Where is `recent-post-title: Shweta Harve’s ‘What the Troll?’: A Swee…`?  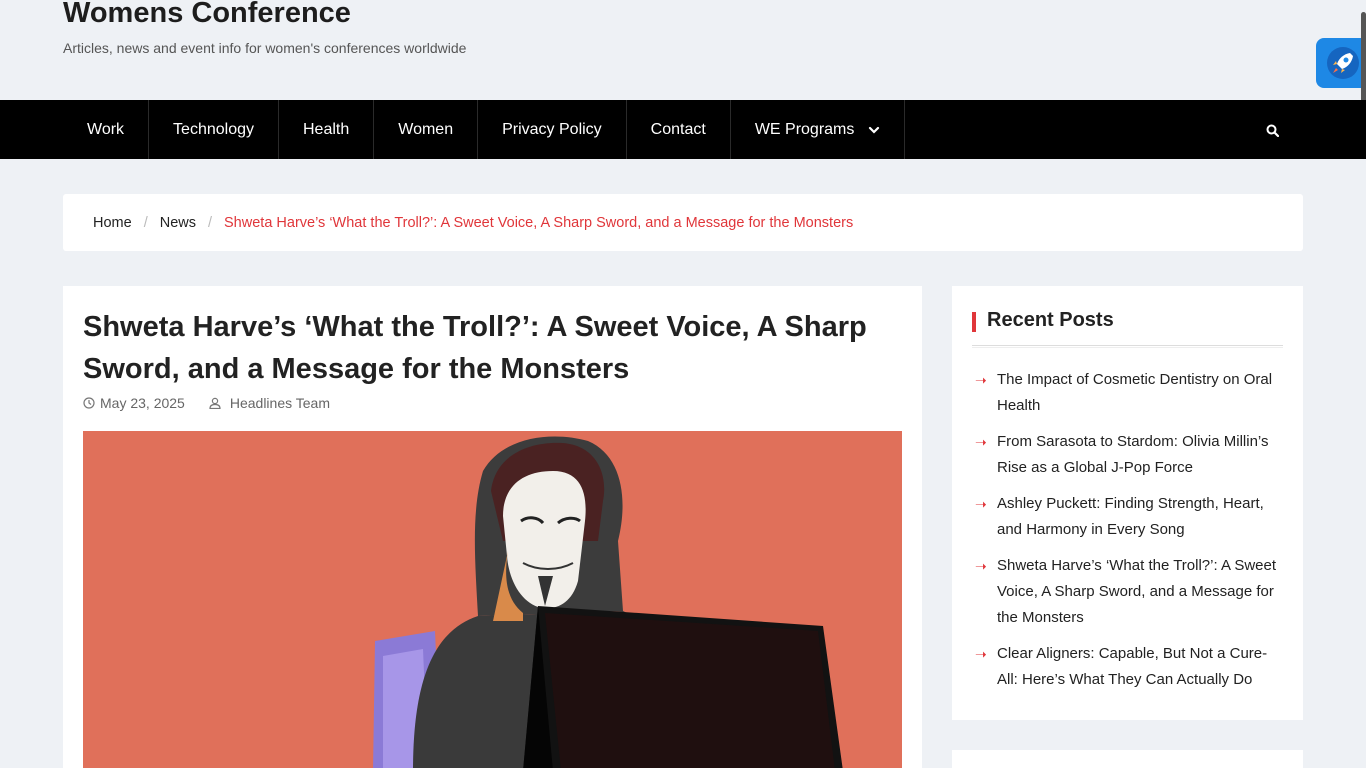 recent-post-title: Shweta Harve’s ‘What the Troll?’: A Swee… is located at coordinates (1137, 591).